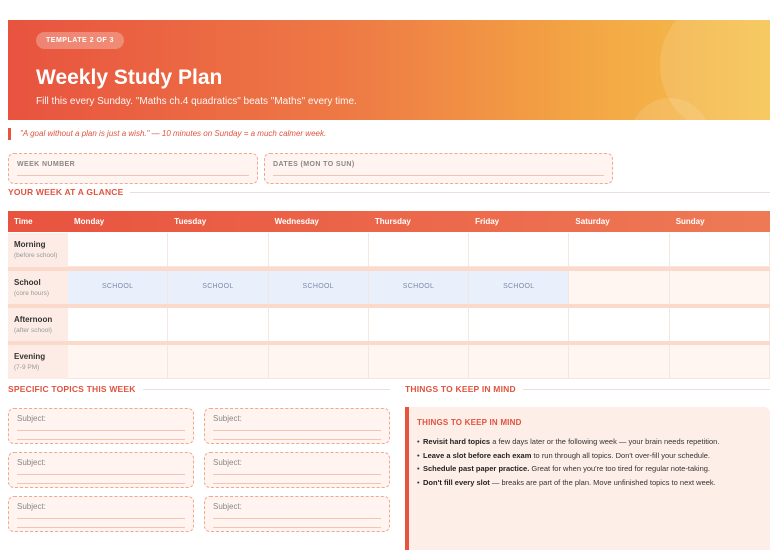 This screenshot has width=781, height=550. What do you see at coordinates (46, 164) in the screenshot?
I see `week-number-label: WEEK NUMBER` at bounding box center [46, 164].